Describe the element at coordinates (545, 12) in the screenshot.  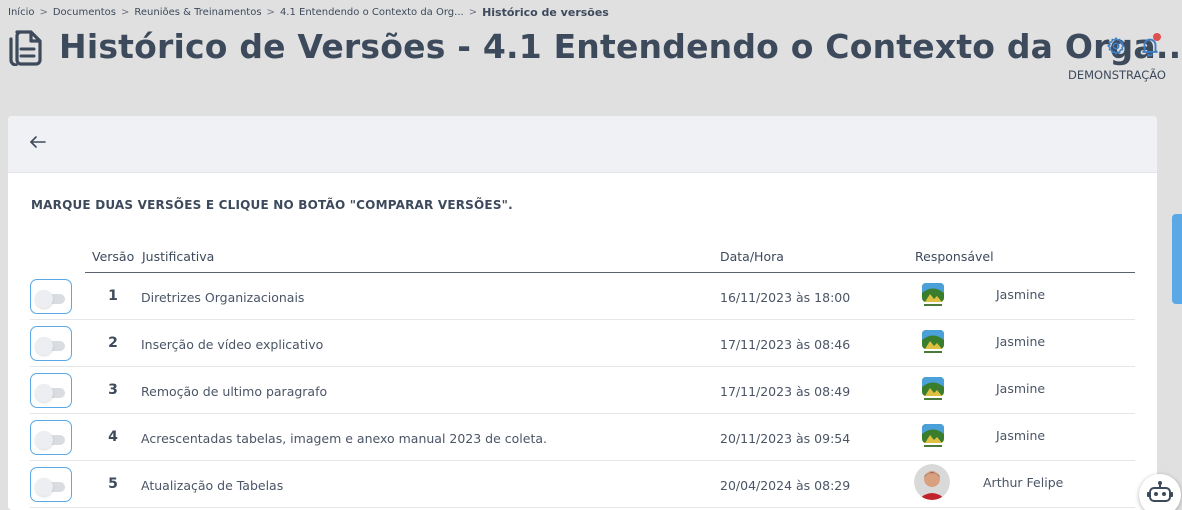
I see `breadcrumb-current: Histórico de versões` at that location.